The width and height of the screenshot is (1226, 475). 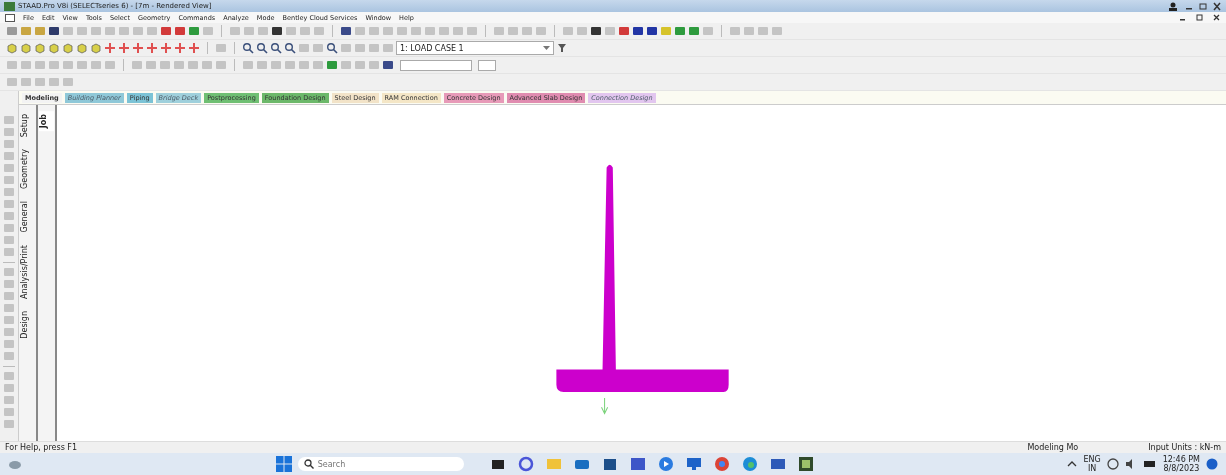 What do you see at coordinates (605, 406) in the screenshot?
I see `axis-icon` at bounding box center [605, 406].